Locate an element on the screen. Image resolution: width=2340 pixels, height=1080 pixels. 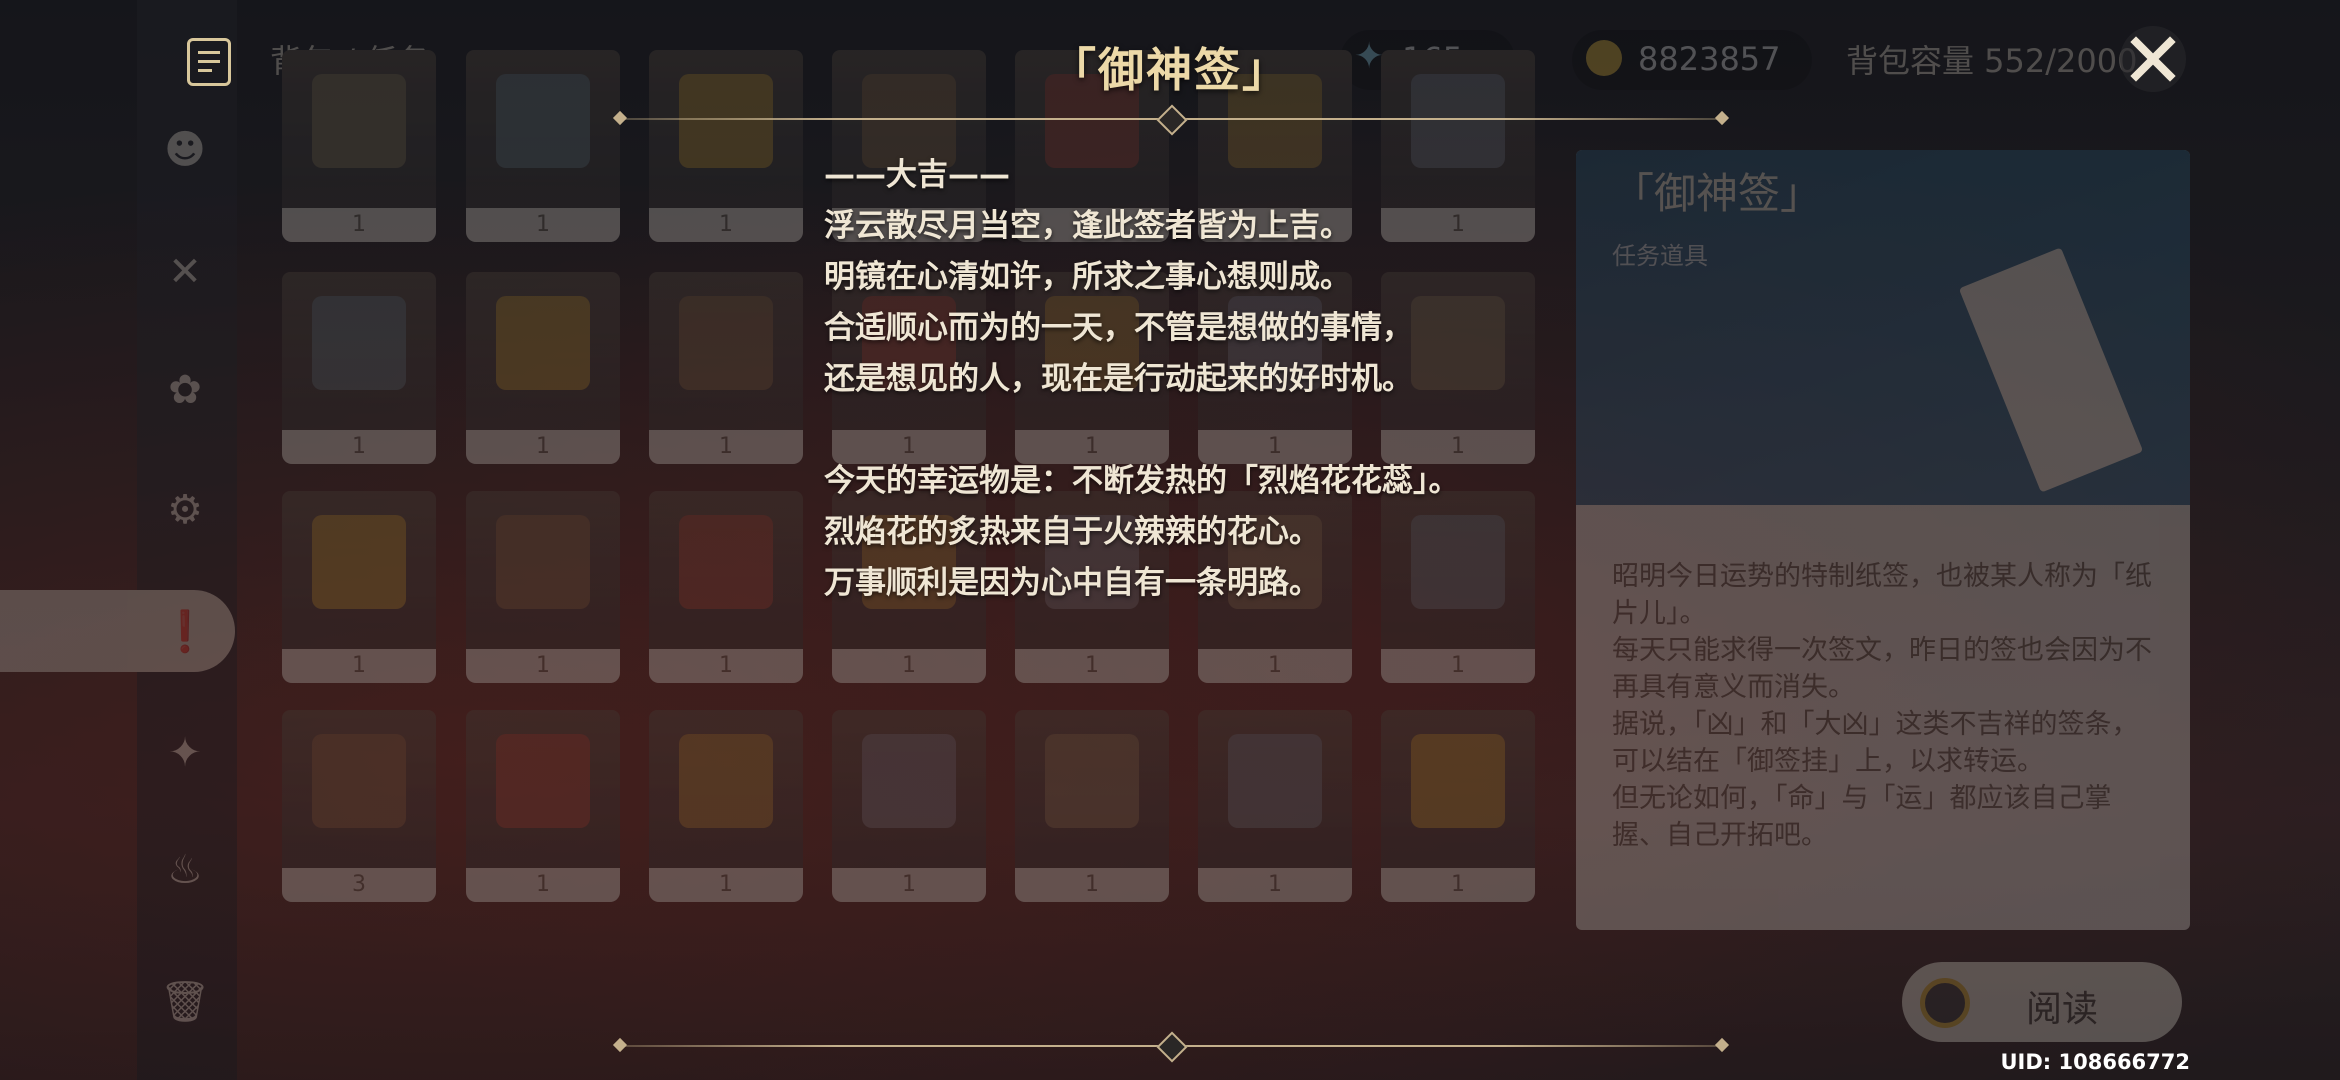
close-icon is located at coordinates (2153, 59).